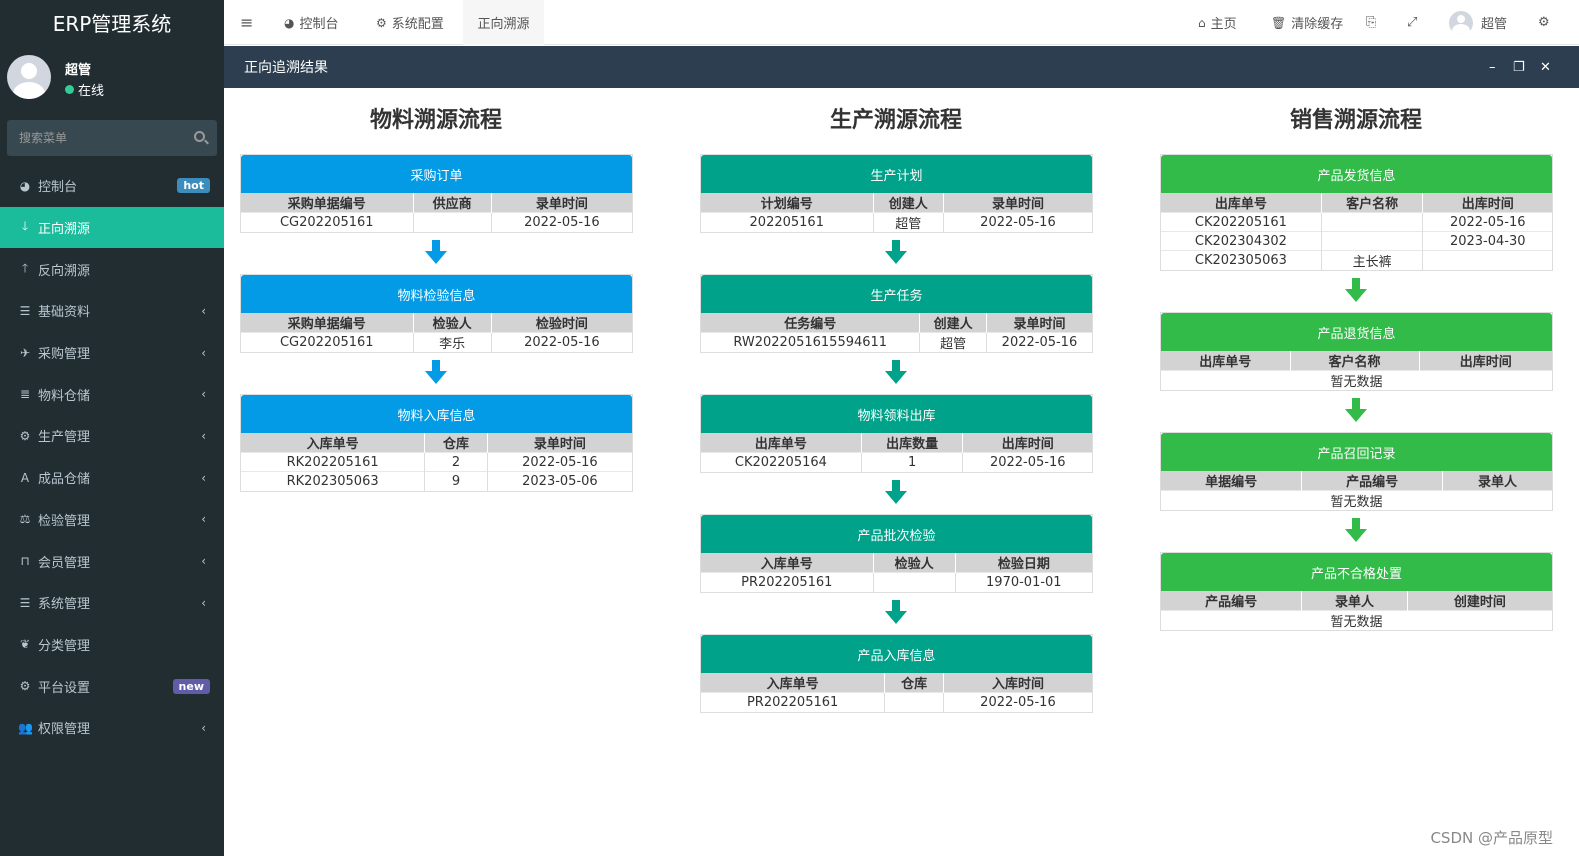  What do you see at coordinates (895, 120) in the screenshot?
I see `production-column-title: 生产溯源流程` at bounding box center [895, 120].